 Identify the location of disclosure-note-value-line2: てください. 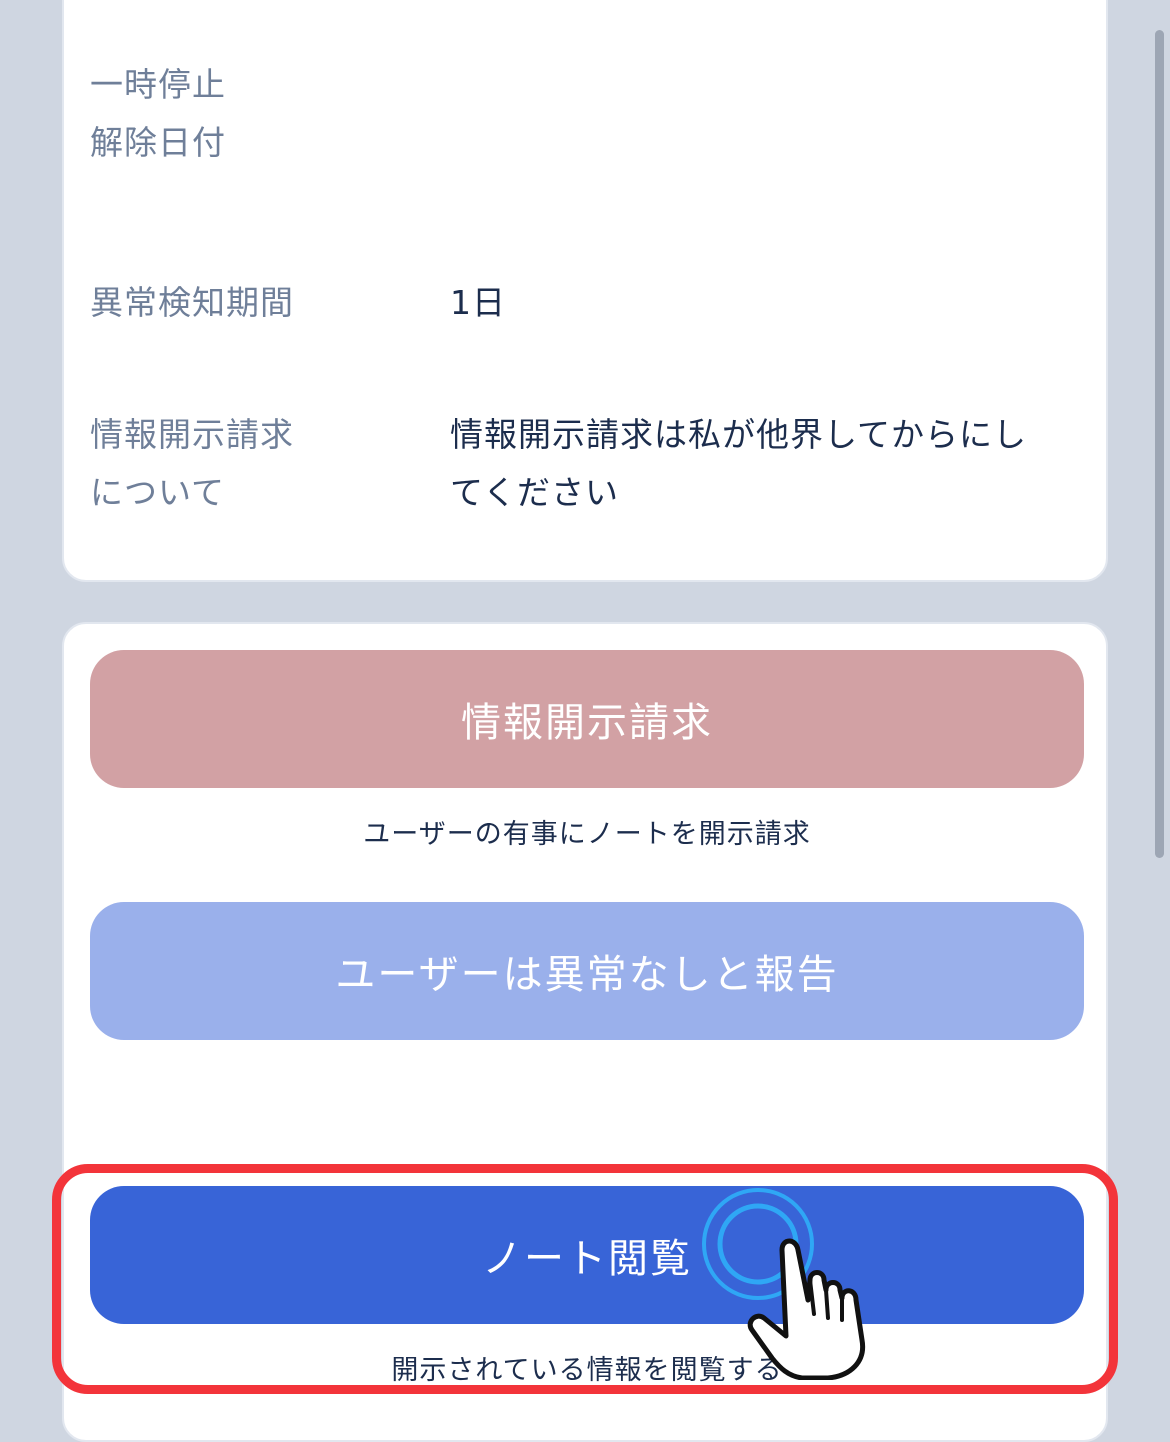
(535, 492).